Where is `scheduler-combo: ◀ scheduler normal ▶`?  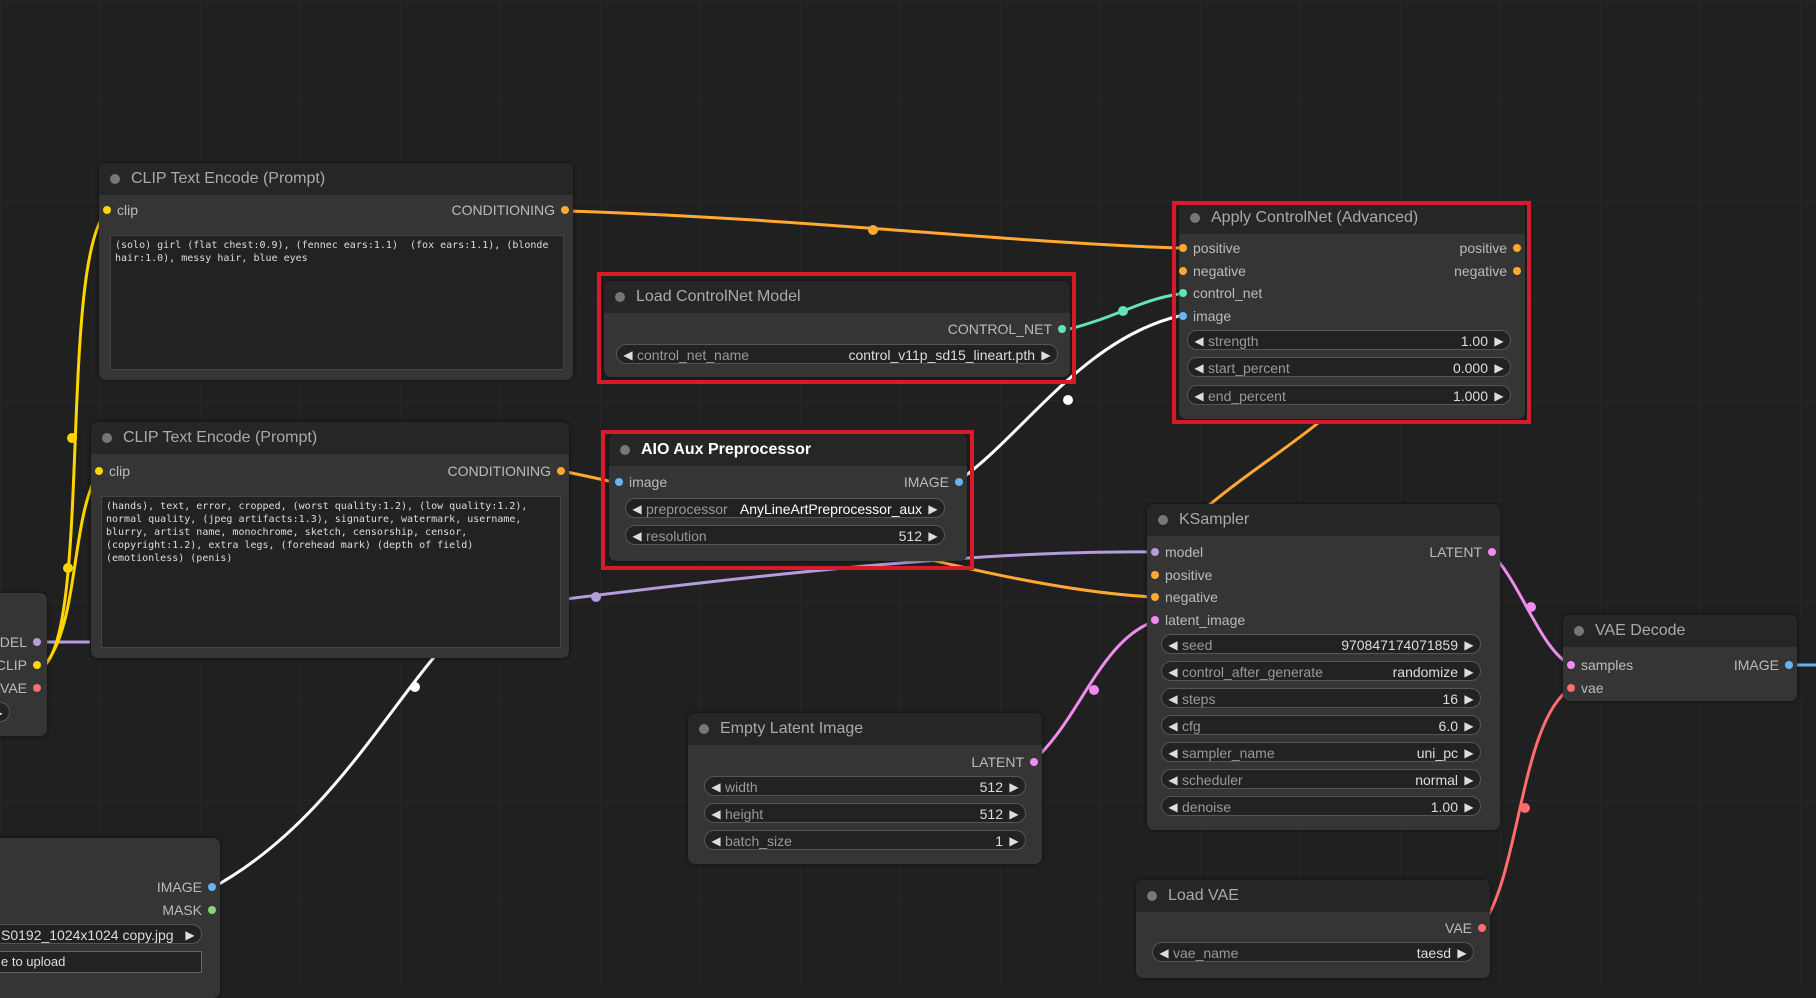
scheduler-combo: ◀ scheduler normal ▶ is located at coordinates (1321, 779).